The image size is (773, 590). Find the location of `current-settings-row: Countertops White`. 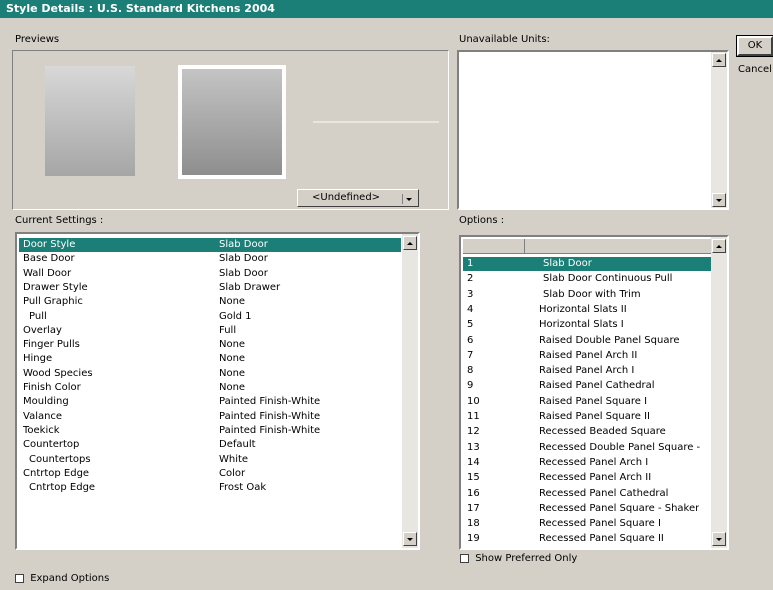

current-settings-row: Countertops White is located at coordinates (210, 460).